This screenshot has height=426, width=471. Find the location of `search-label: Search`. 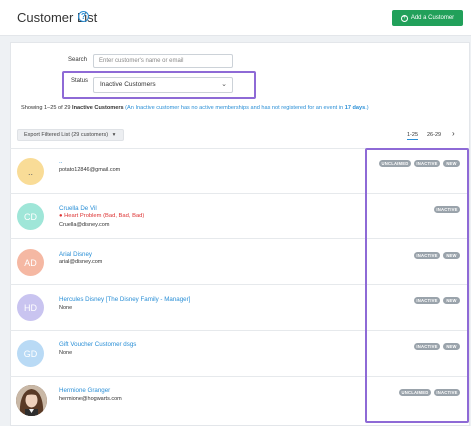

search-label: Search is located at coordinates (78, 60).